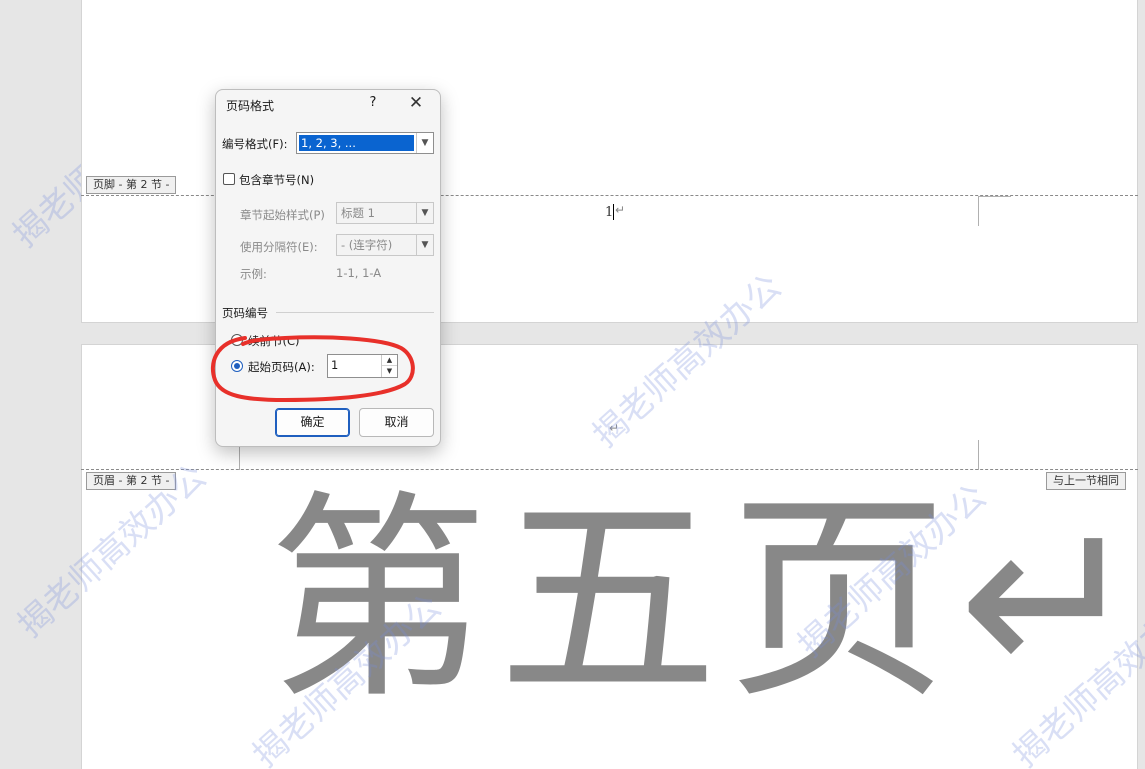 The height and width of the screenshot is (769, 1145). I want to click on start-at-value: 1, so click(335, 365).